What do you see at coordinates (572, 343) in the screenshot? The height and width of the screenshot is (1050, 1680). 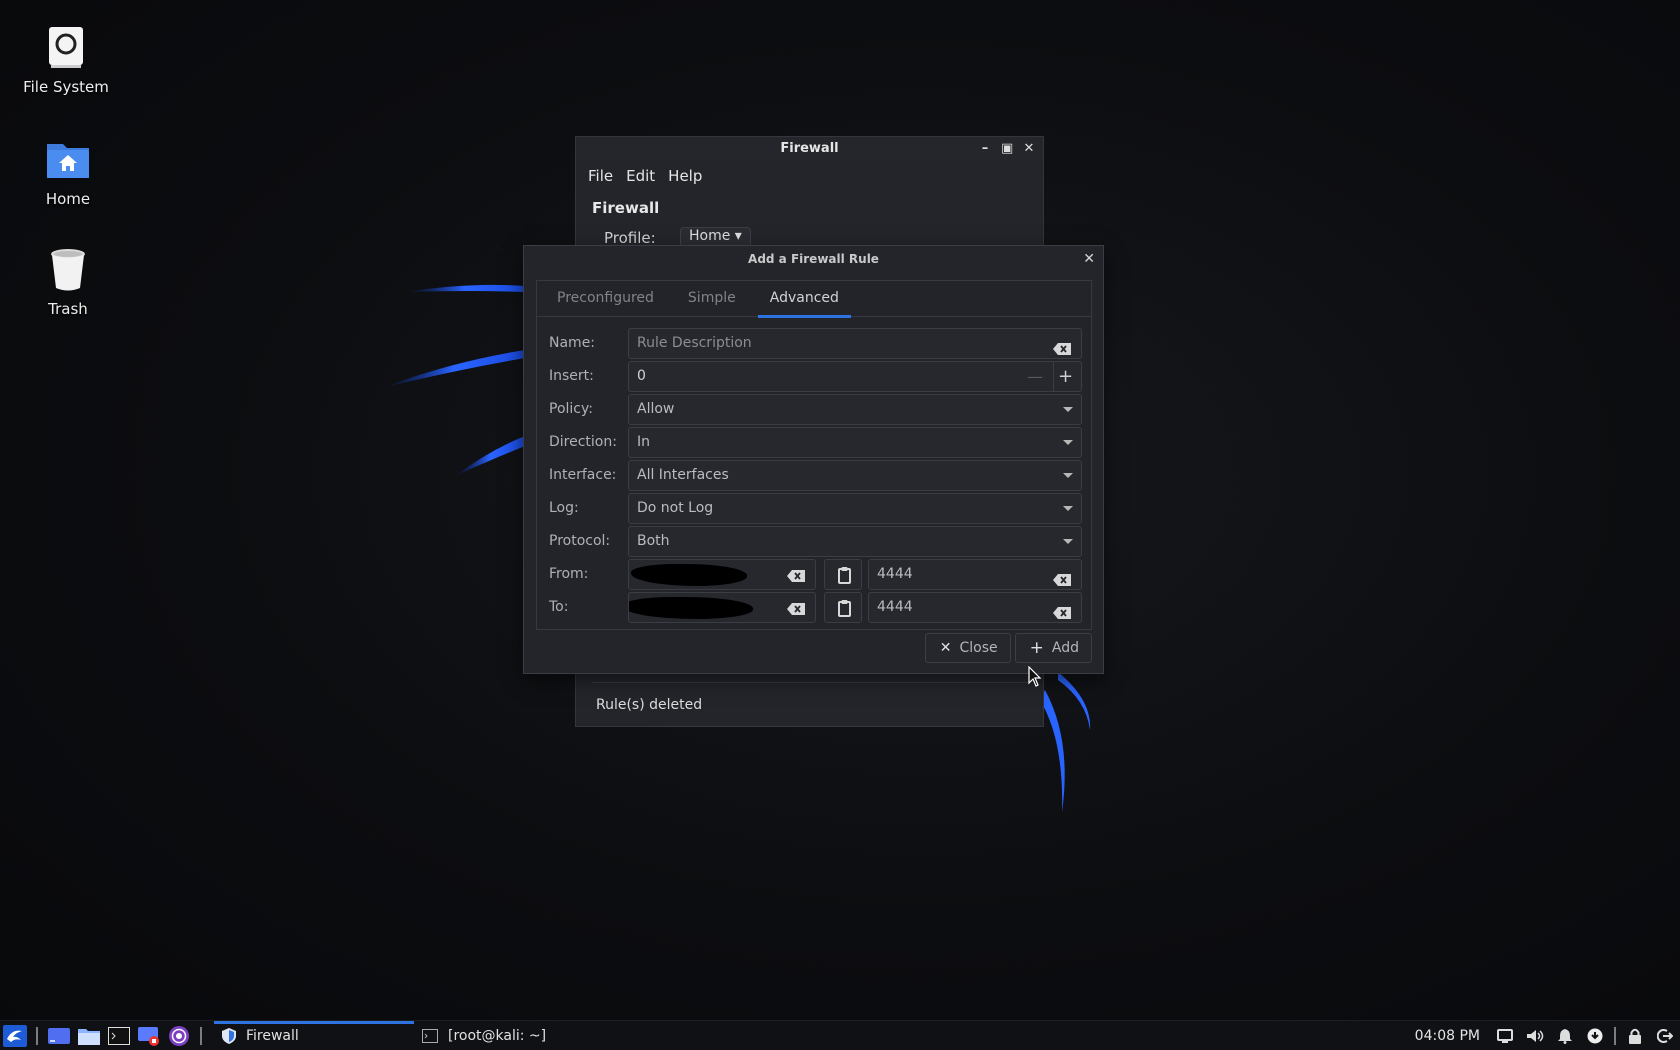 I see `name-label: Name:` at bounding box center [572, 343].